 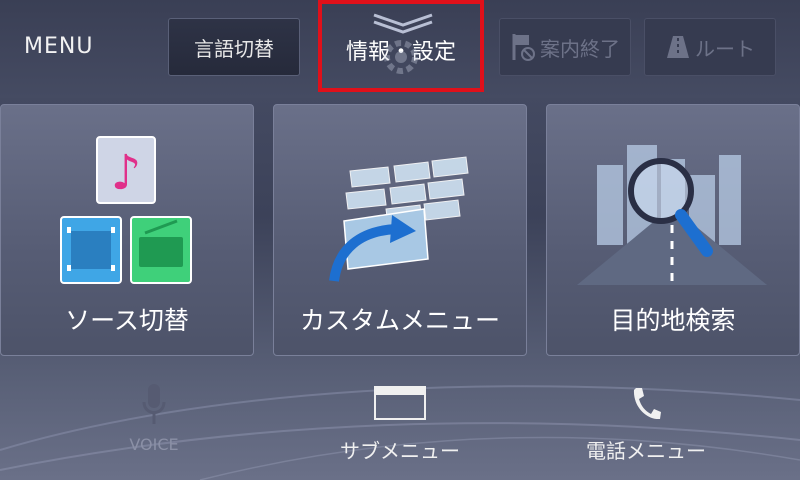 What do you see at coordinates (403, 23) in the screenshot?
I see `chevron-down-icon` at bounding box center [403, 23].